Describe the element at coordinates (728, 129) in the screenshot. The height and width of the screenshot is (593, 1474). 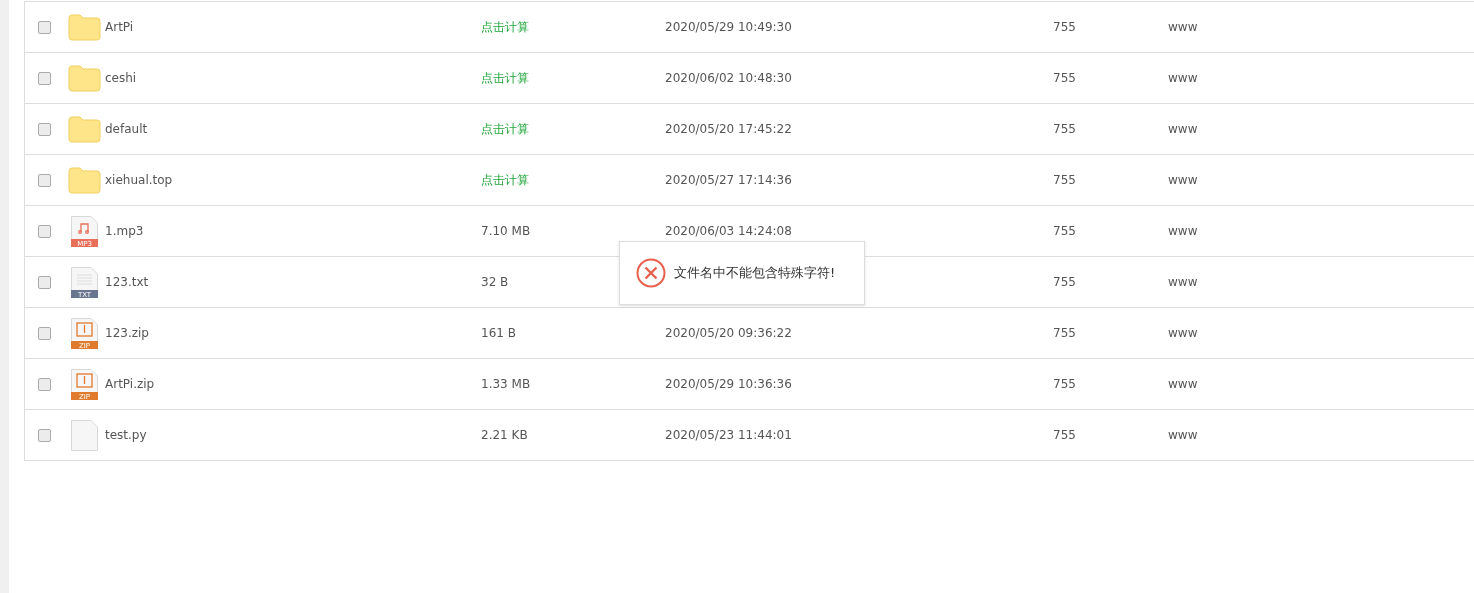
I see `modified-date: 2020/05/20 17:45:22` at that location.